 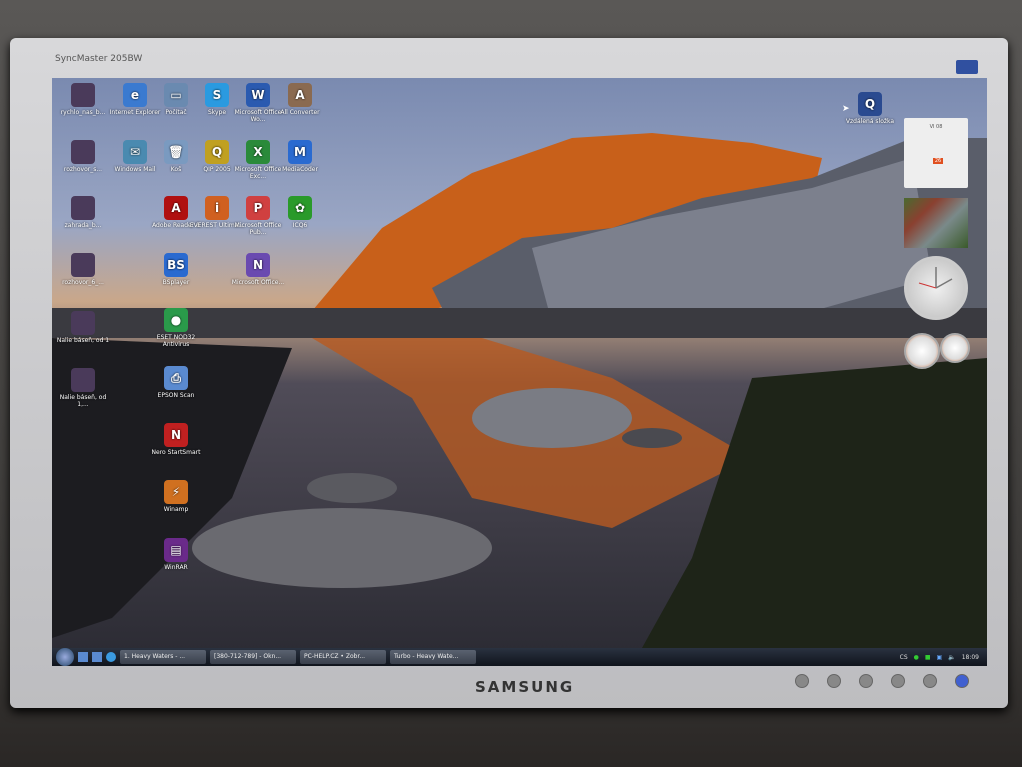 I want to click on tray-icon: ●, so click(x=916, y=657).